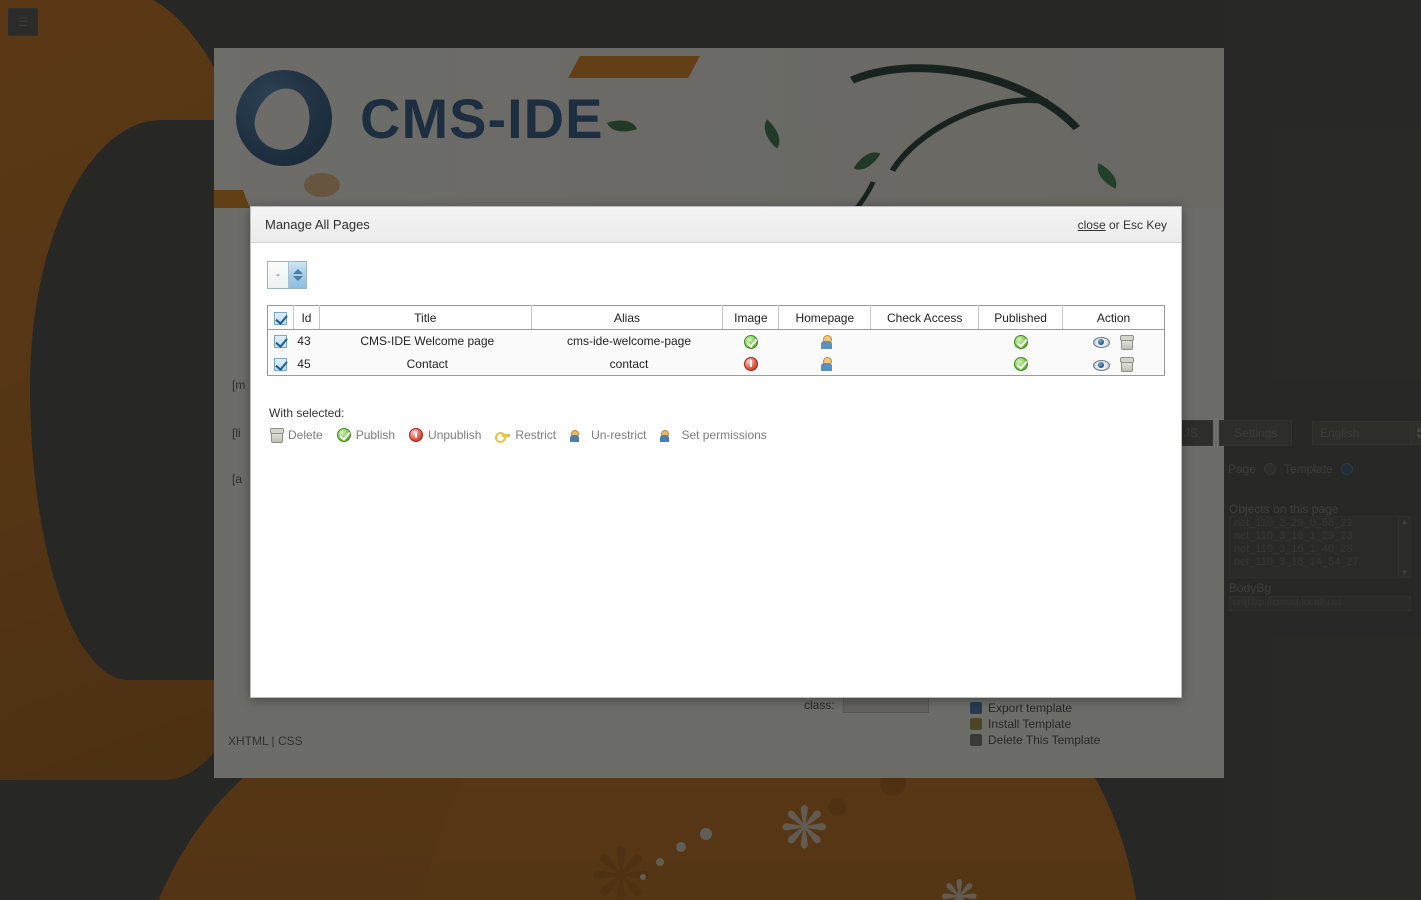 This screenshot has width=1421, height=900. Describe the element at coordinates (307, 413) in the screenshot. I see `with-selected-label: With selected:` at that location.